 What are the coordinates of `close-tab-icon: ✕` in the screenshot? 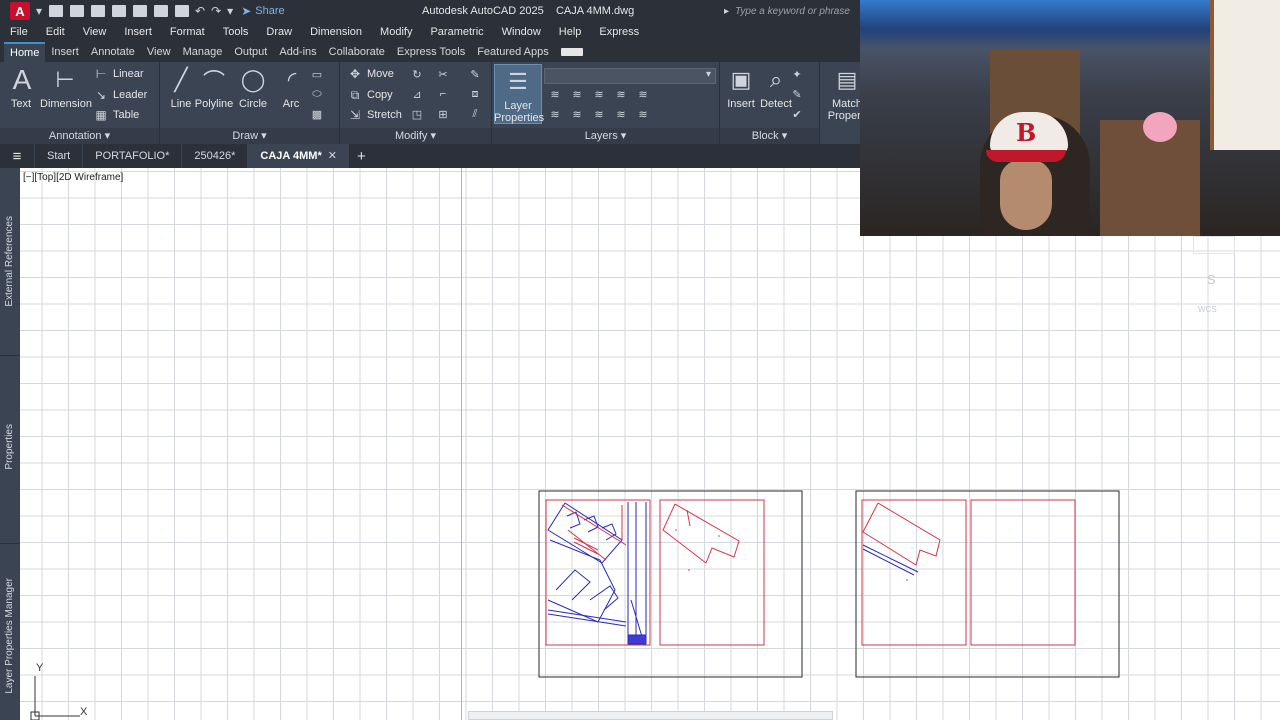 It's located at (332, 156).